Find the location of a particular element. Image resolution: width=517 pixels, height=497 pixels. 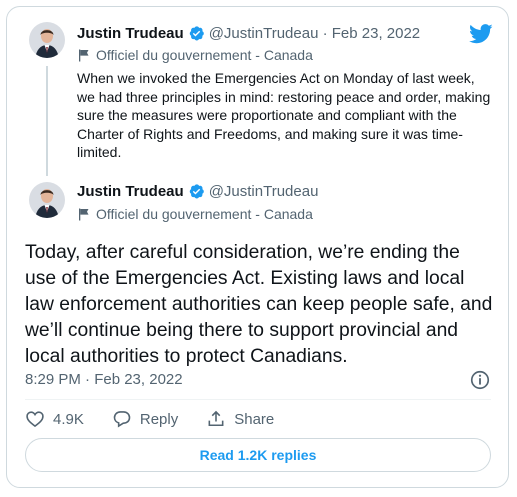

tweet-actions: 4.9K Reply Share is located at coordinates (163, 419).